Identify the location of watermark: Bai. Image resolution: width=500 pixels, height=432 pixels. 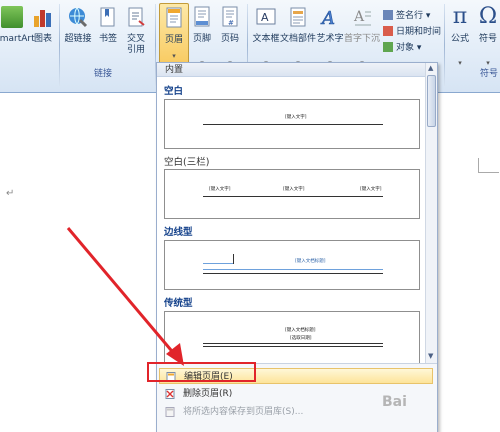
(394, 402).